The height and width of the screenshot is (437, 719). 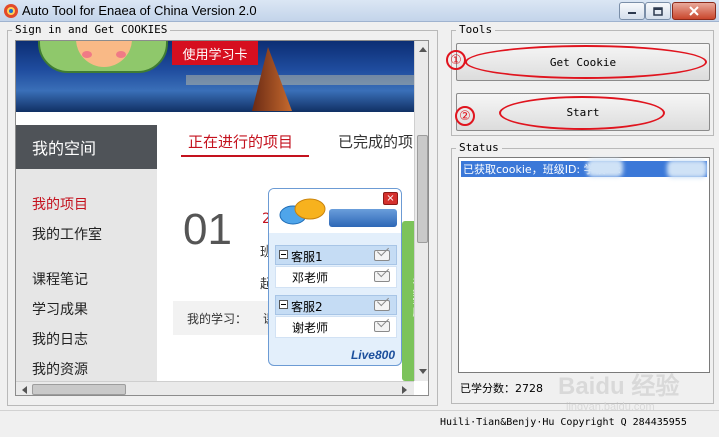 I want to click on scroll-left-icon, so click(x=24, y=389).